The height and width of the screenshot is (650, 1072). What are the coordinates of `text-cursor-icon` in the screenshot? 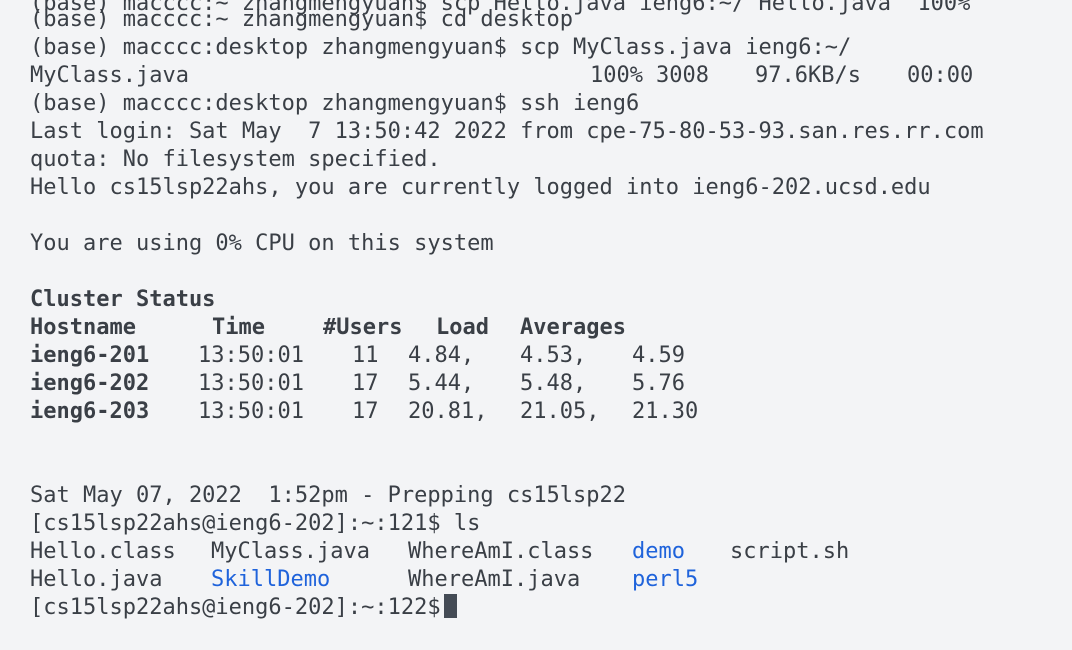 It's located at (450, 606).